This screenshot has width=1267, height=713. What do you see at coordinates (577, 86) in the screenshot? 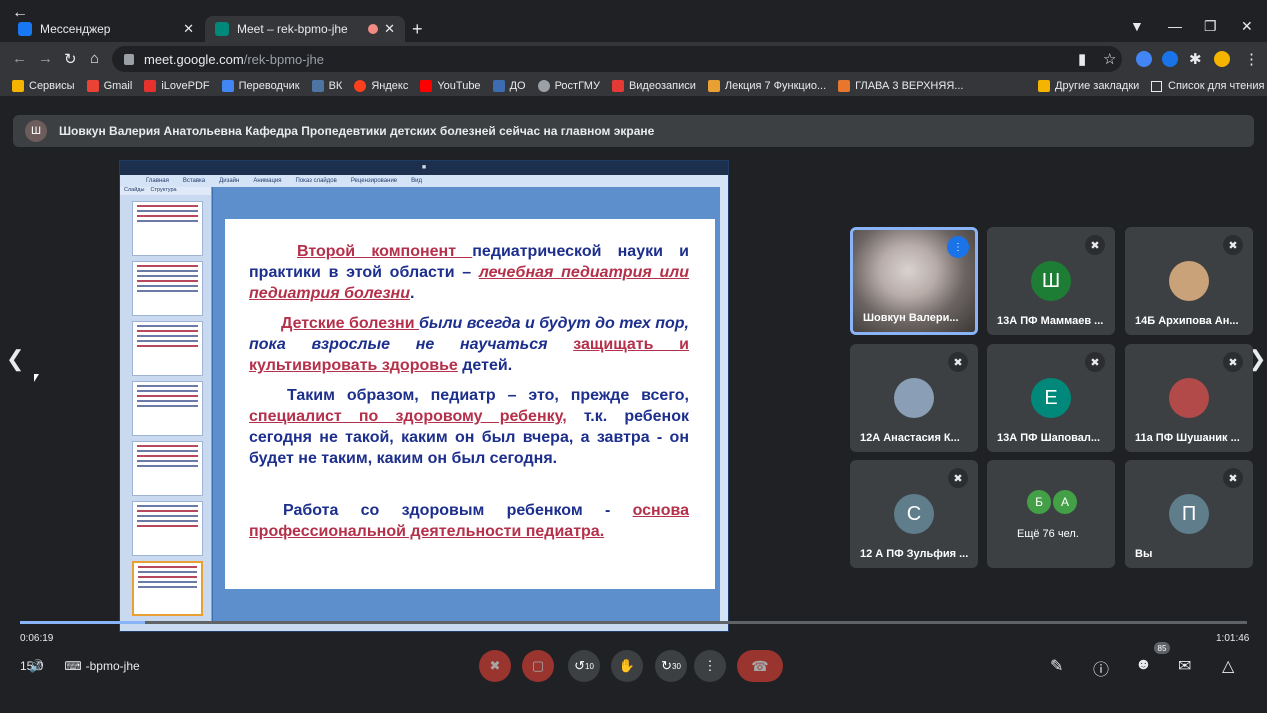
I see `bookmark-label: РостГМУ` at bounding box center [577, 86].